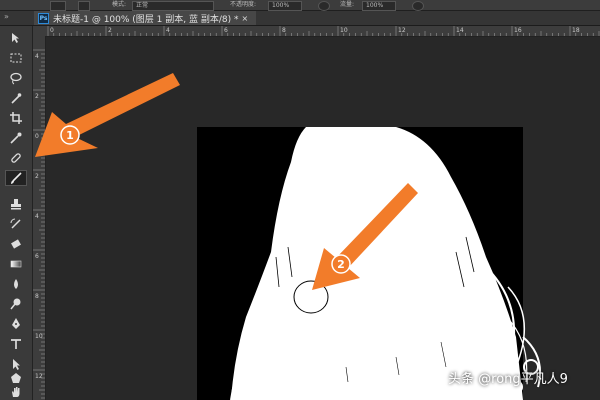 The height and width of the screenshot is (400, 600). I want to click on annotation-number-1: 1, so click(70, 135).